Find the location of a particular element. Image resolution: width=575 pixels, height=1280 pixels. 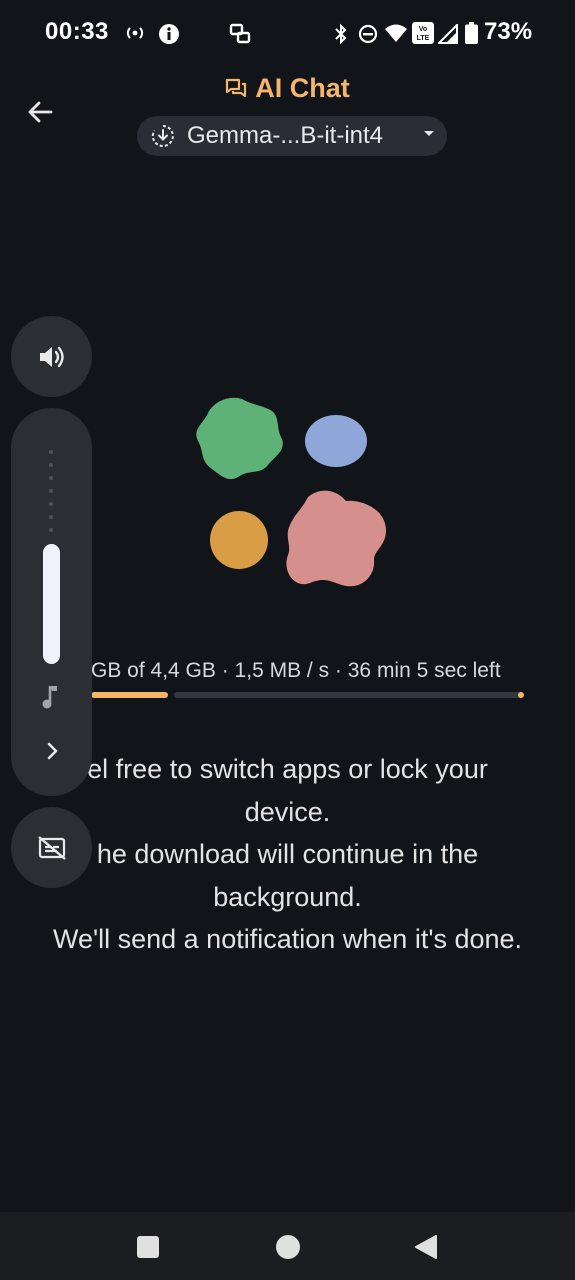

do-not-disturb-icon is located at coordinates (368, 34).